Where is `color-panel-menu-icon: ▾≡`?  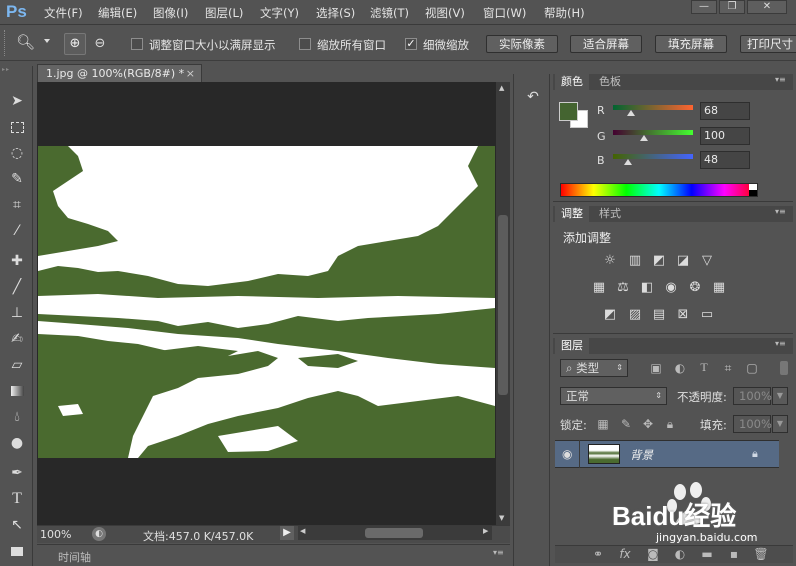
color-panel-menu-icon: ▾≡ is located at coordinates (780, 79).